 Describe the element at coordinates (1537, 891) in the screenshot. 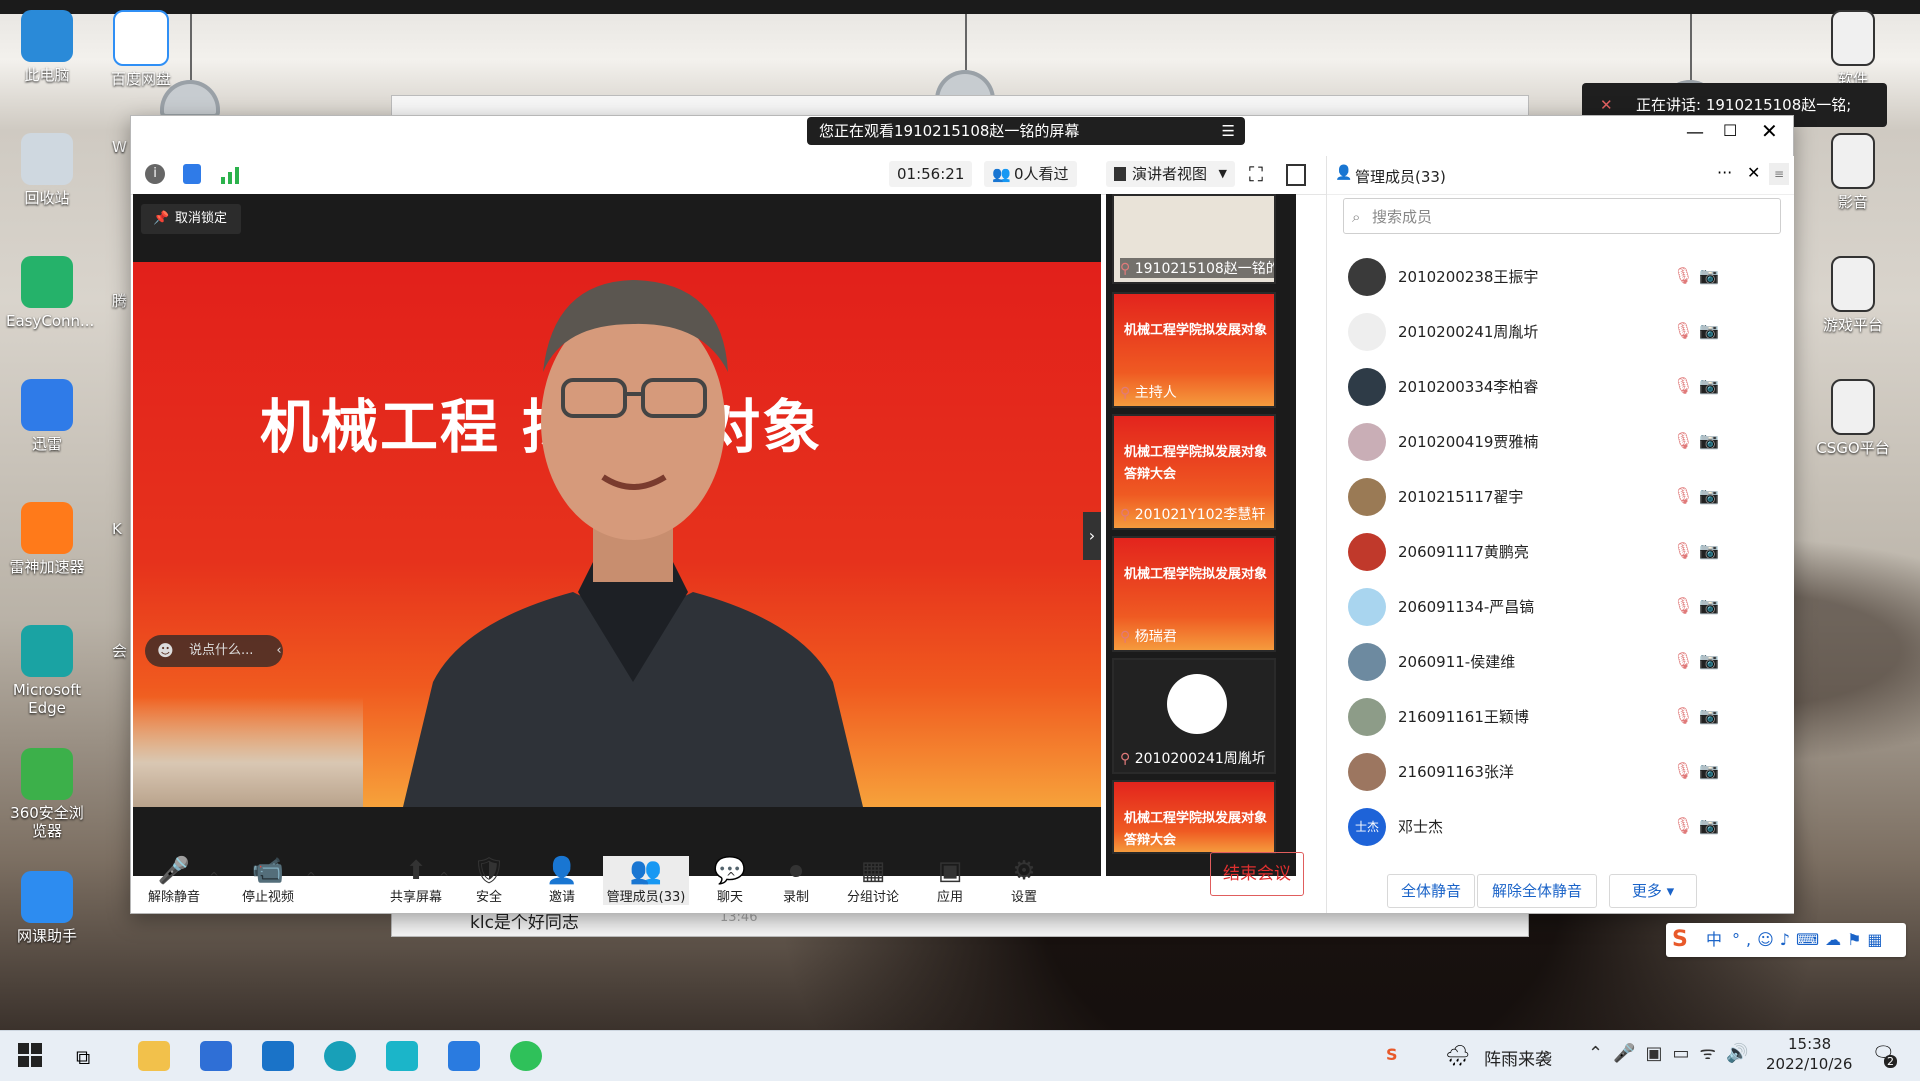

I see `unmute-all-button: 解除全体静音` at that location.